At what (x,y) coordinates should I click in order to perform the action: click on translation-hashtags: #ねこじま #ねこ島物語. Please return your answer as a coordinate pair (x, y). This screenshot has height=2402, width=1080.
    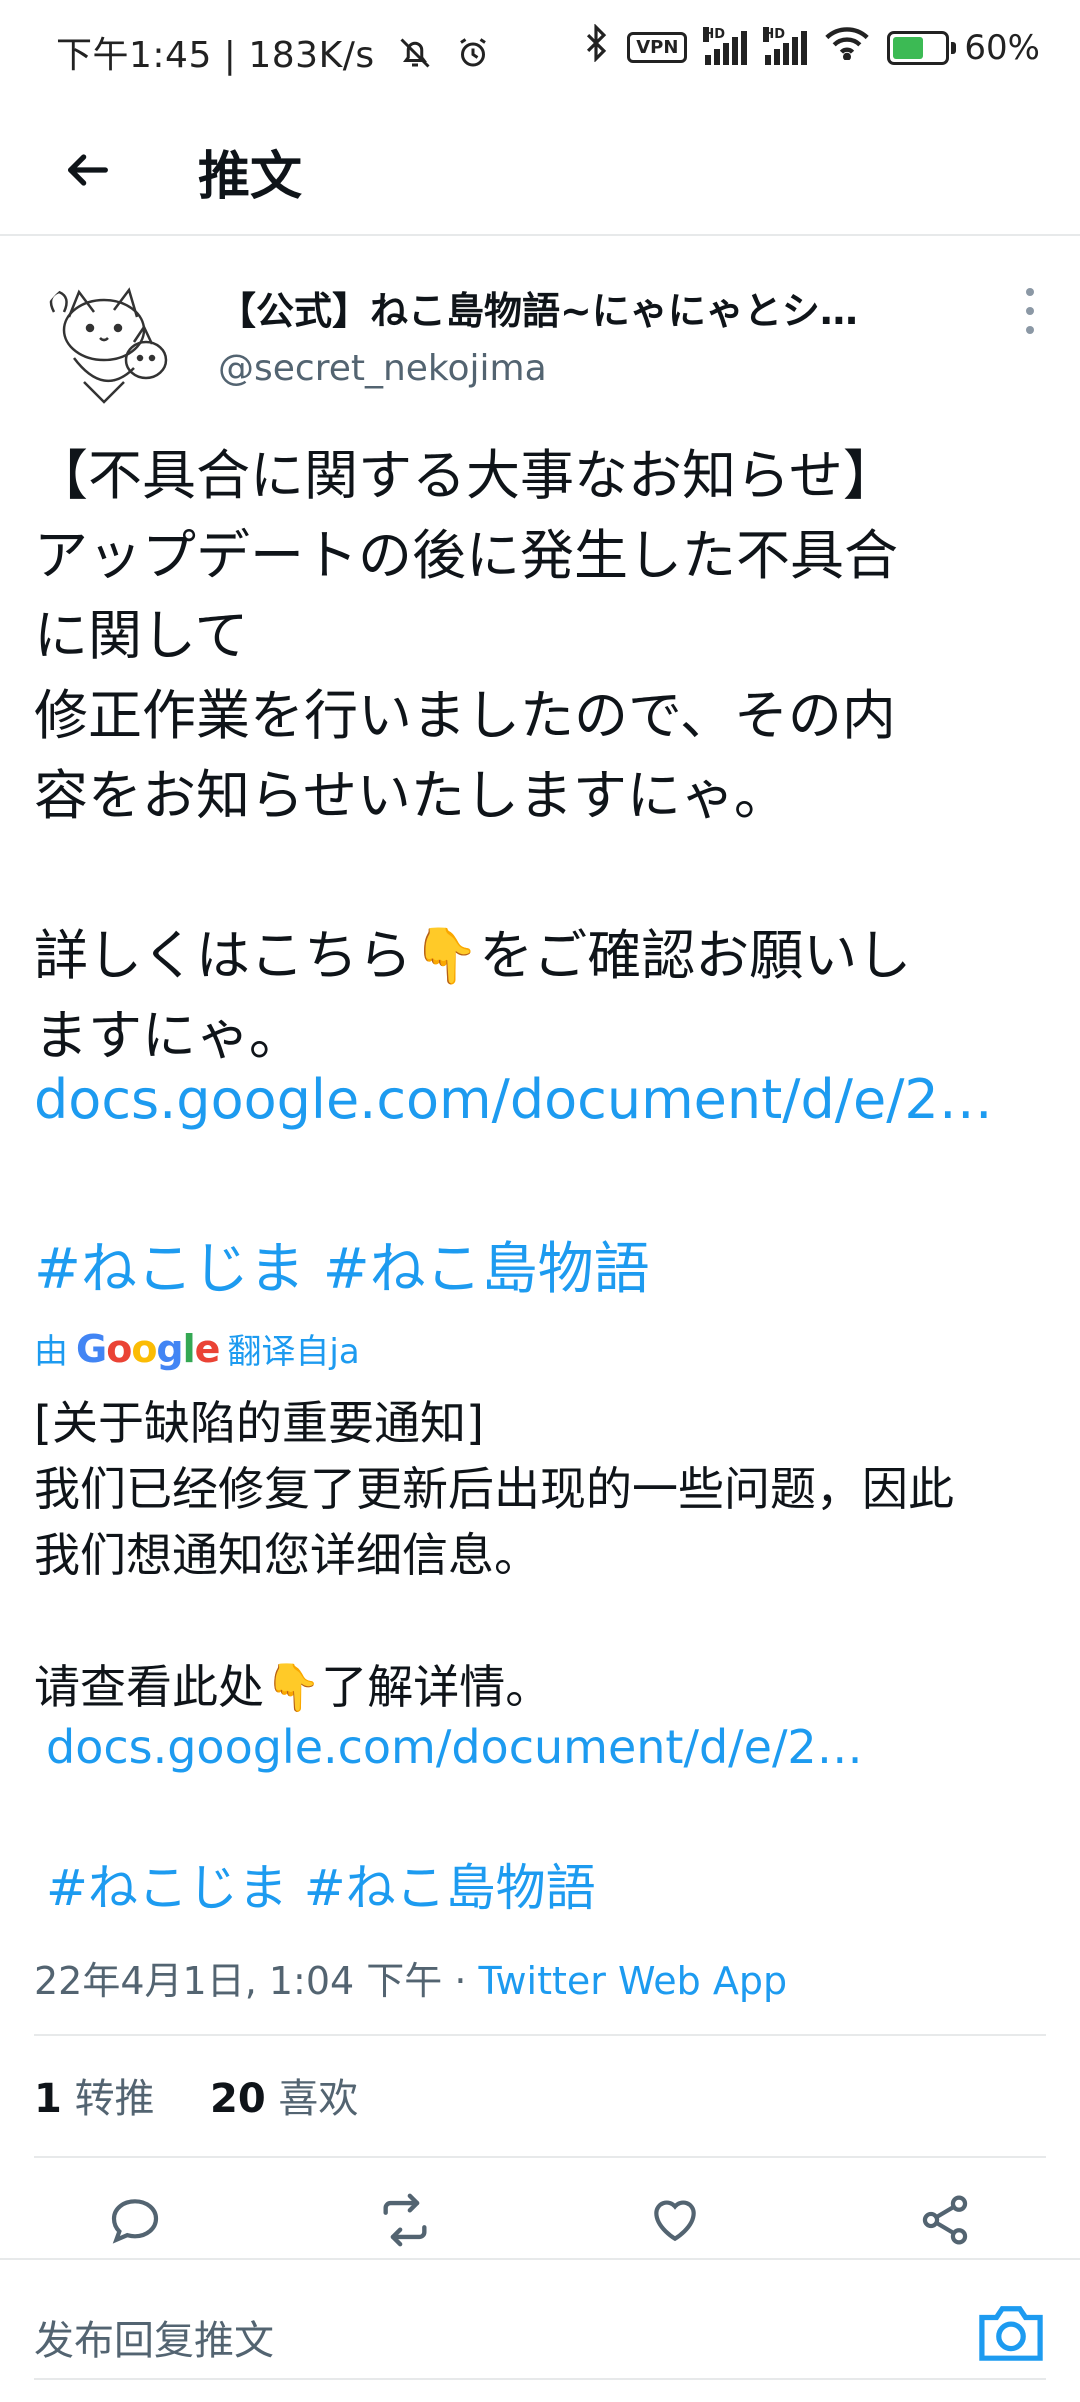
    Looking at the image, I should click on (321, 1884).